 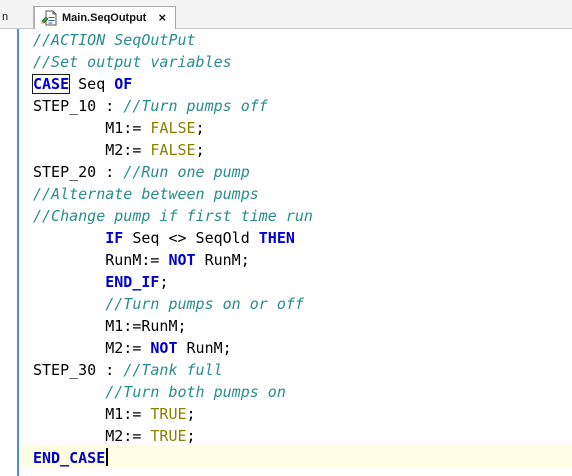 I want to click on code-keyword: OF, so click(x=123, y=84).